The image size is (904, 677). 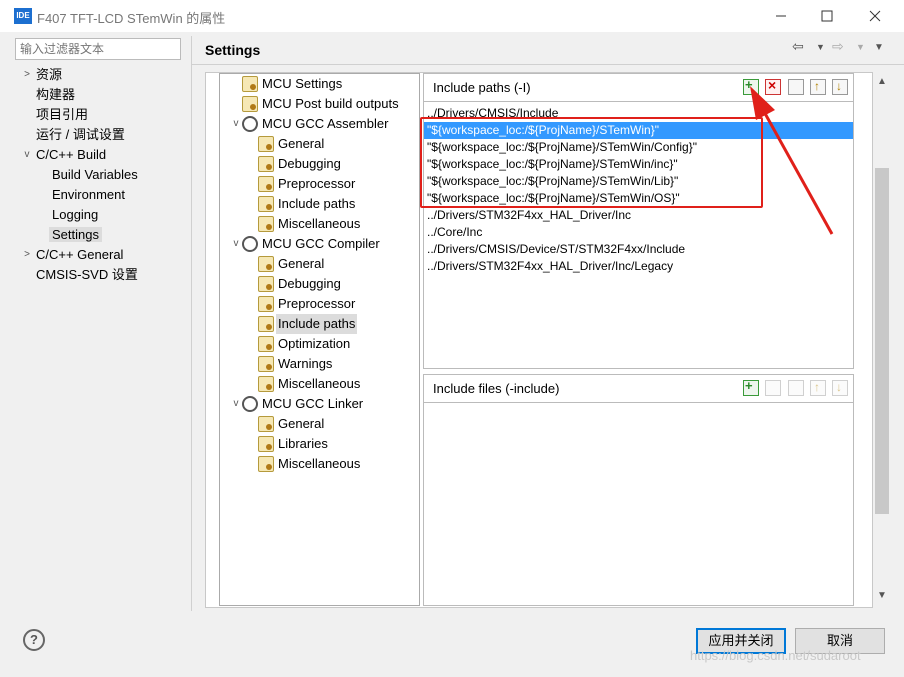 What do you see at coordinates (860, 47) in the screenshot?
I see `forward-dropdown-icon: ▼` at bounding box center [860, 47].